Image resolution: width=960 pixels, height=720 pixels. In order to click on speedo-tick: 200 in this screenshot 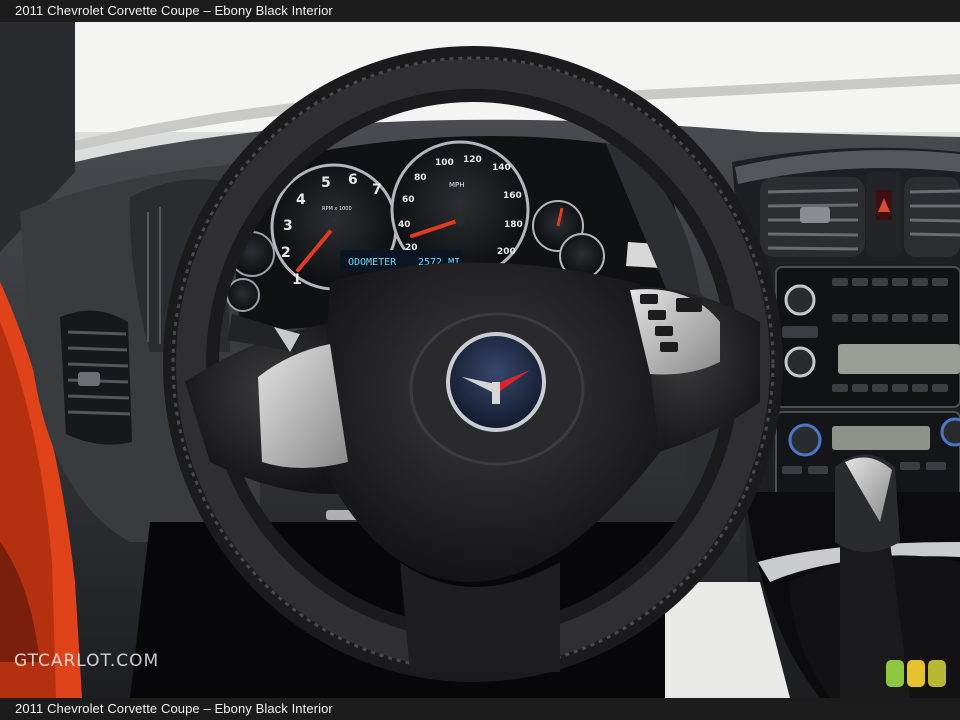, I will do `click(506, 252)`.